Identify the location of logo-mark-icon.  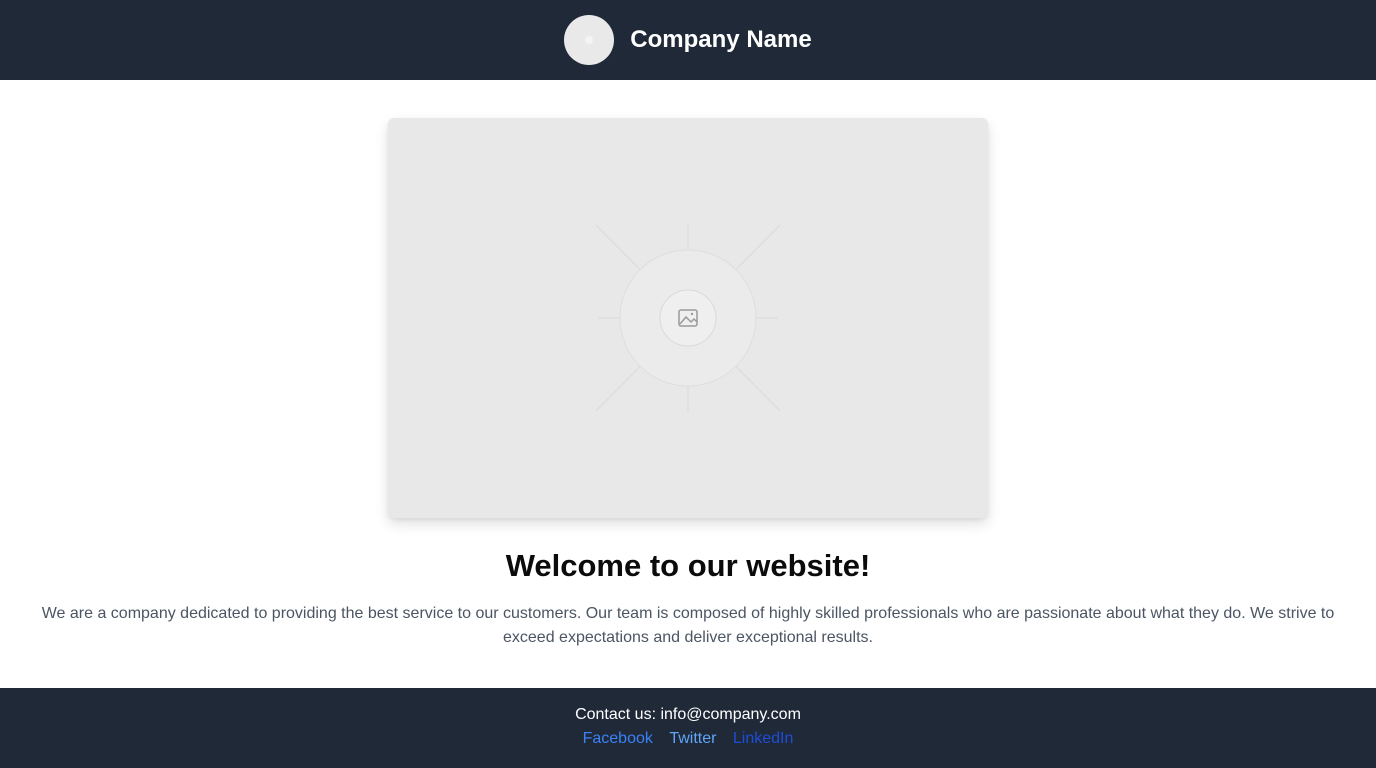
(589, 40).